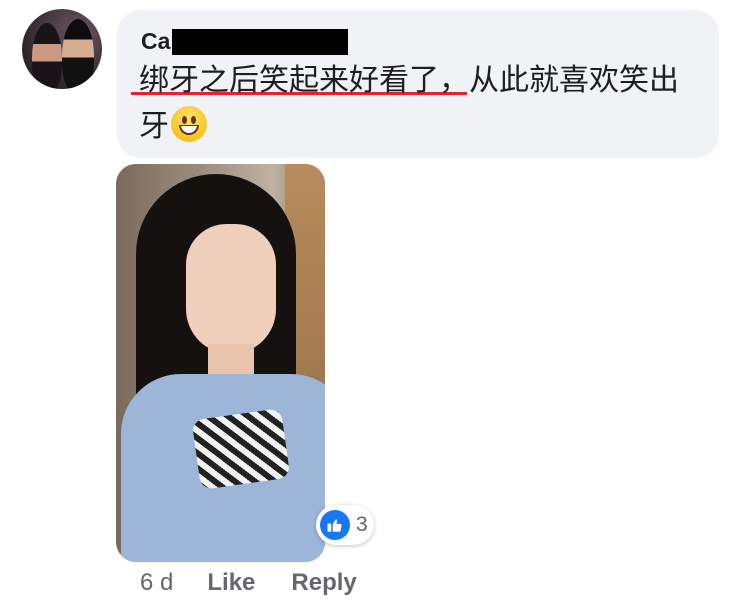 This screenshot has width=749, height=602. What do you see at coordinates (419, 104) in the screenshot?
I see `comment-text: 绑牙之后笑起来好看了，从此就喜欢笑出牙` at bounding box center [419, 104].